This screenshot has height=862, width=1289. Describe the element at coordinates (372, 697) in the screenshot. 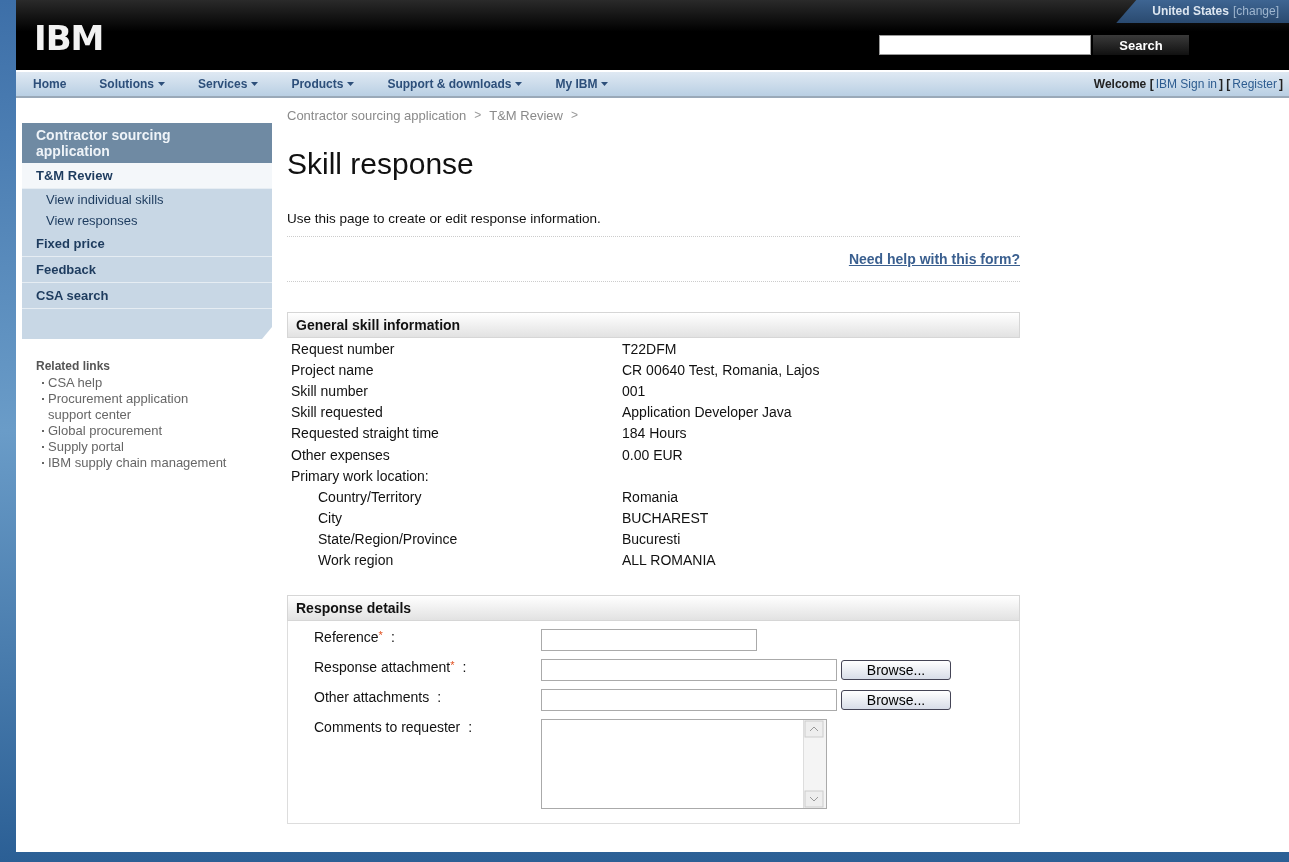

I see `field-label: Other attachments` at that location.